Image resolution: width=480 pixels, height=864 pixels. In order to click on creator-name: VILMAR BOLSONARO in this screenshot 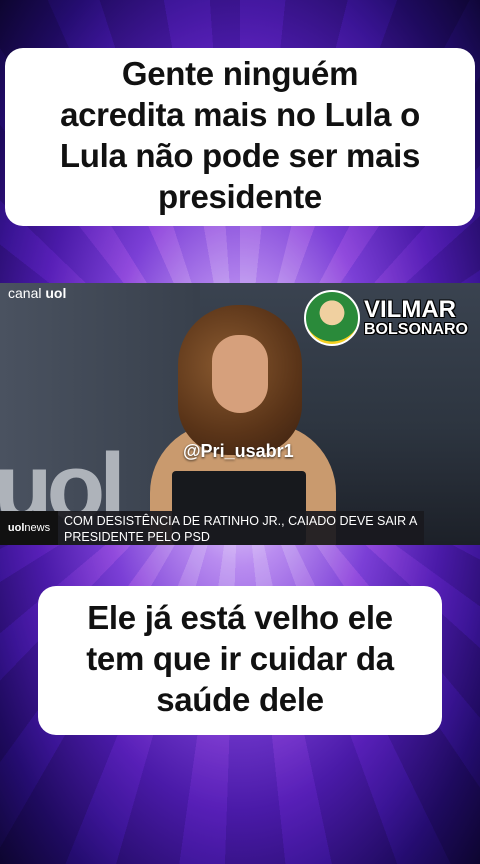, I will do `click(416, 318)`.